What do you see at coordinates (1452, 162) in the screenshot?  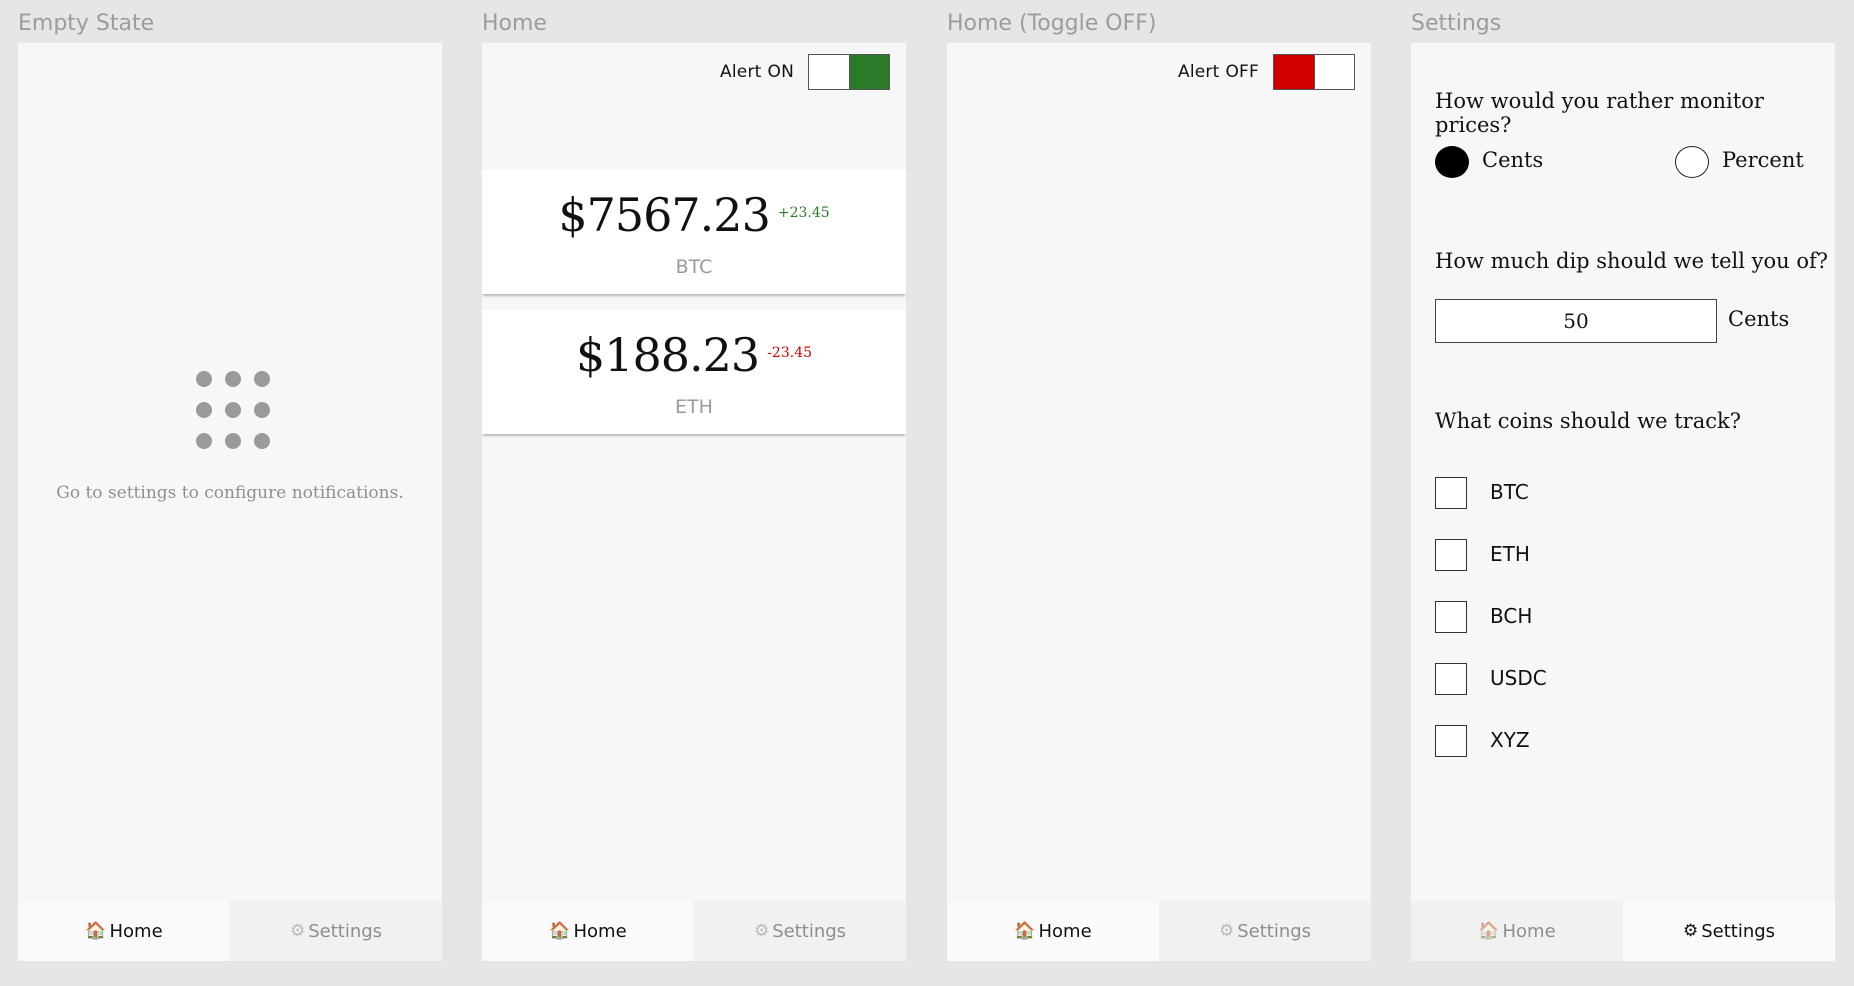 I see `radio-cents` at bounding box center [1452, 162].